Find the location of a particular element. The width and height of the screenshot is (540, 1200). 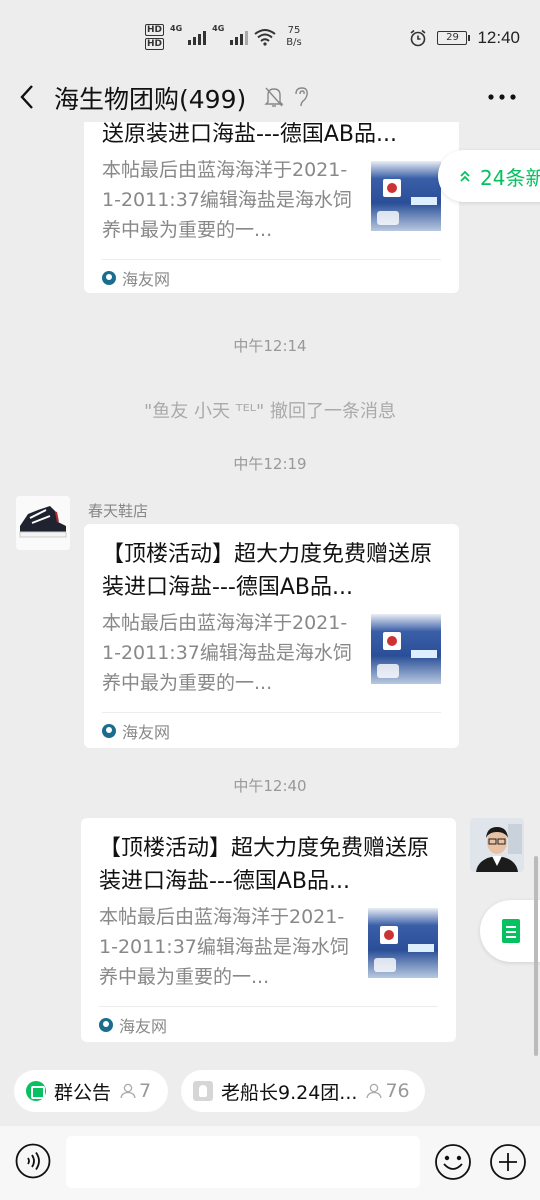

emoji-icon is located at coordinates (453, 1162).